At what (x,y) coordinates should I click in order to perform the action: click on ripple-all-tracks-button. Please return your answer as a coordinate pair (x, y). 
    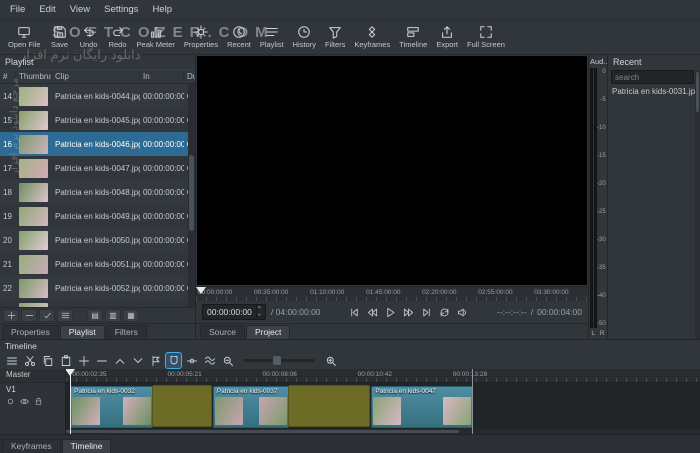
    Looking at the image, I should click on (209, 360).